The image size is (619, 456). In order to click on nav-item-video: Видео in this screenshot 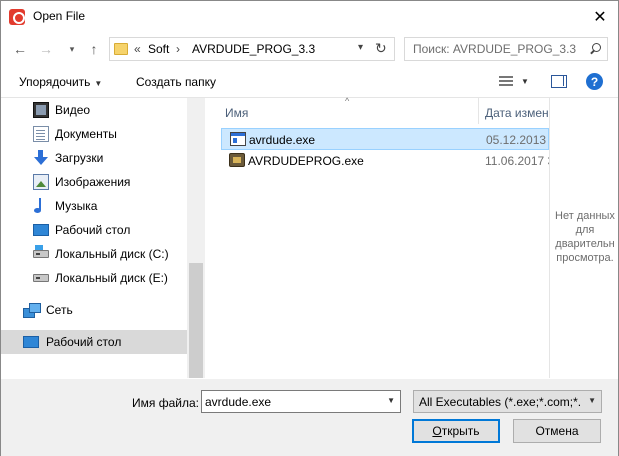, I will do `click(94, 110)`.